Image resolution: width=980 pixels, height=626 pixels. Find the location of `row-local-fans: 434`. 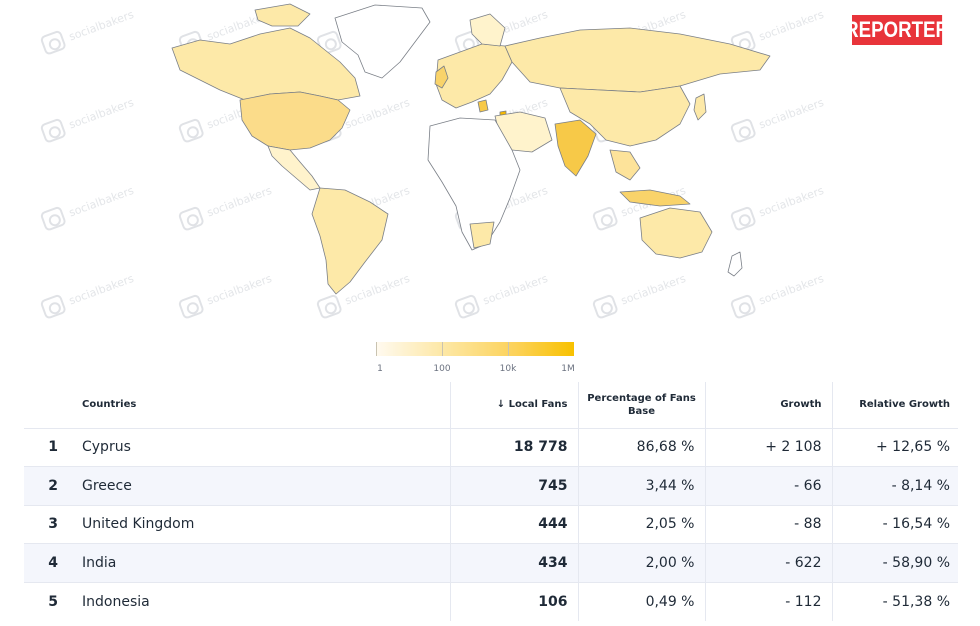

row-local-fans: 434 is located at coordinates (513, 562).